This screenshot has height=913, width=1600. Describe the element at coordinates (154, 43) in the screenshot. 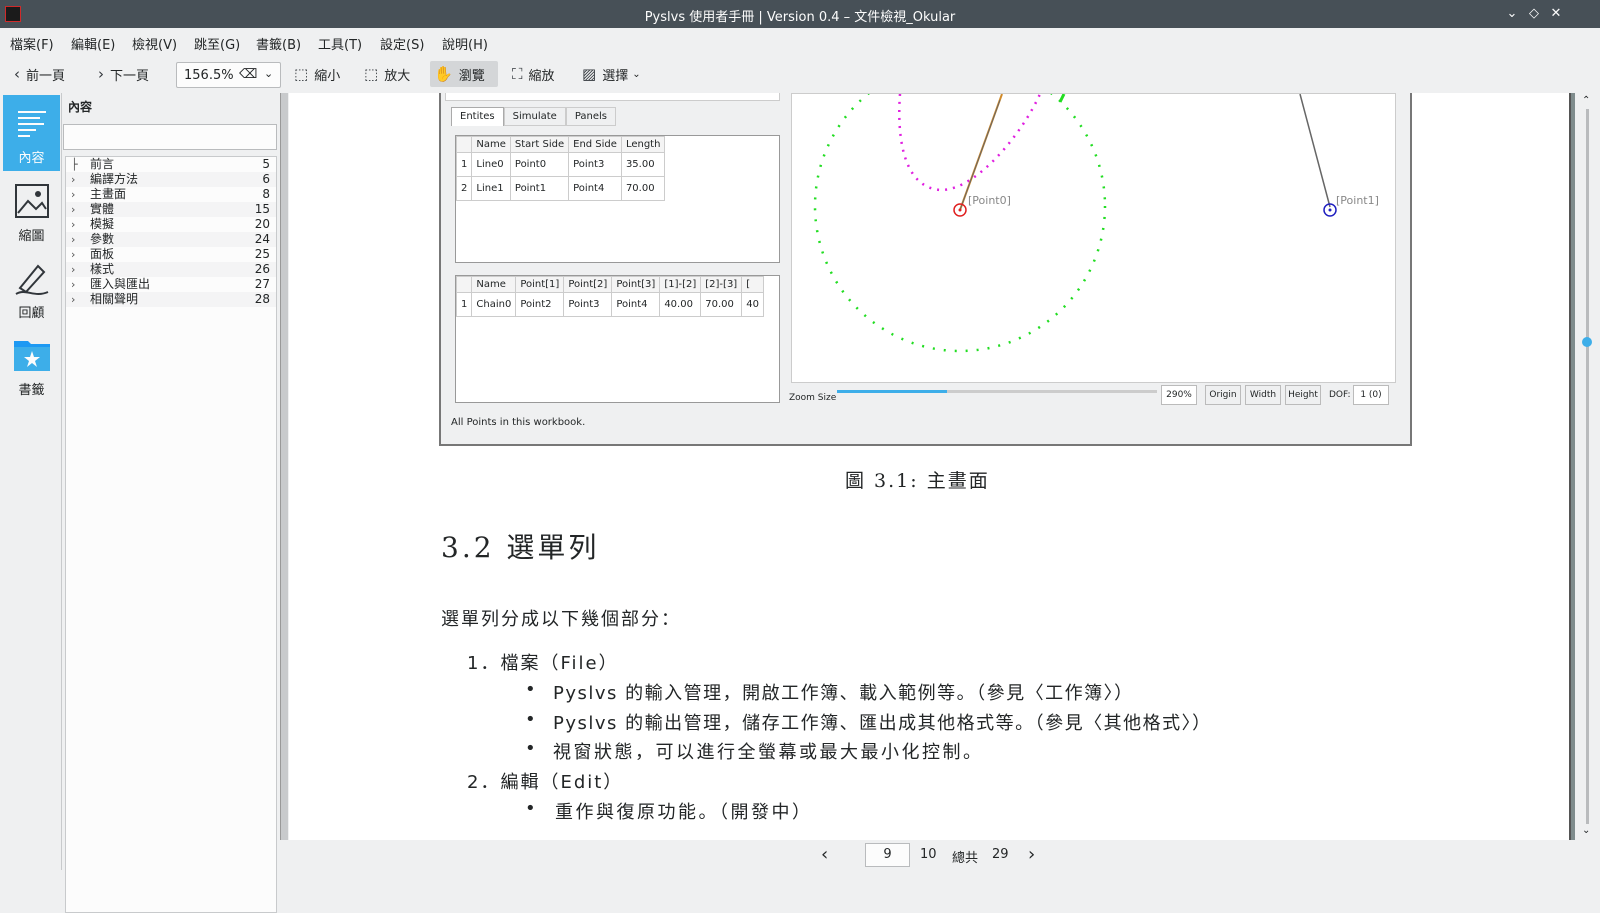

I see `menu-view: 檢視(V)` at that location.